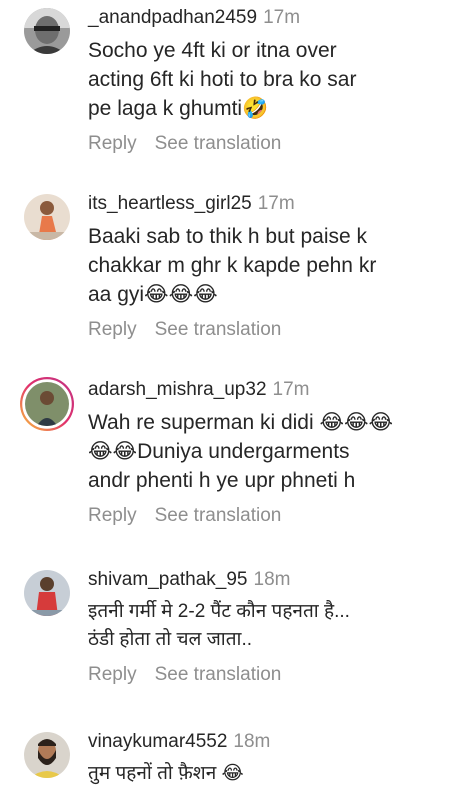 This screenshot has height=800, width=462. Describe the element at coordinates (166, 773) in the screenshot. I see `comment-text: तुम पहनों तो फ़ैशन 😂` at that location.